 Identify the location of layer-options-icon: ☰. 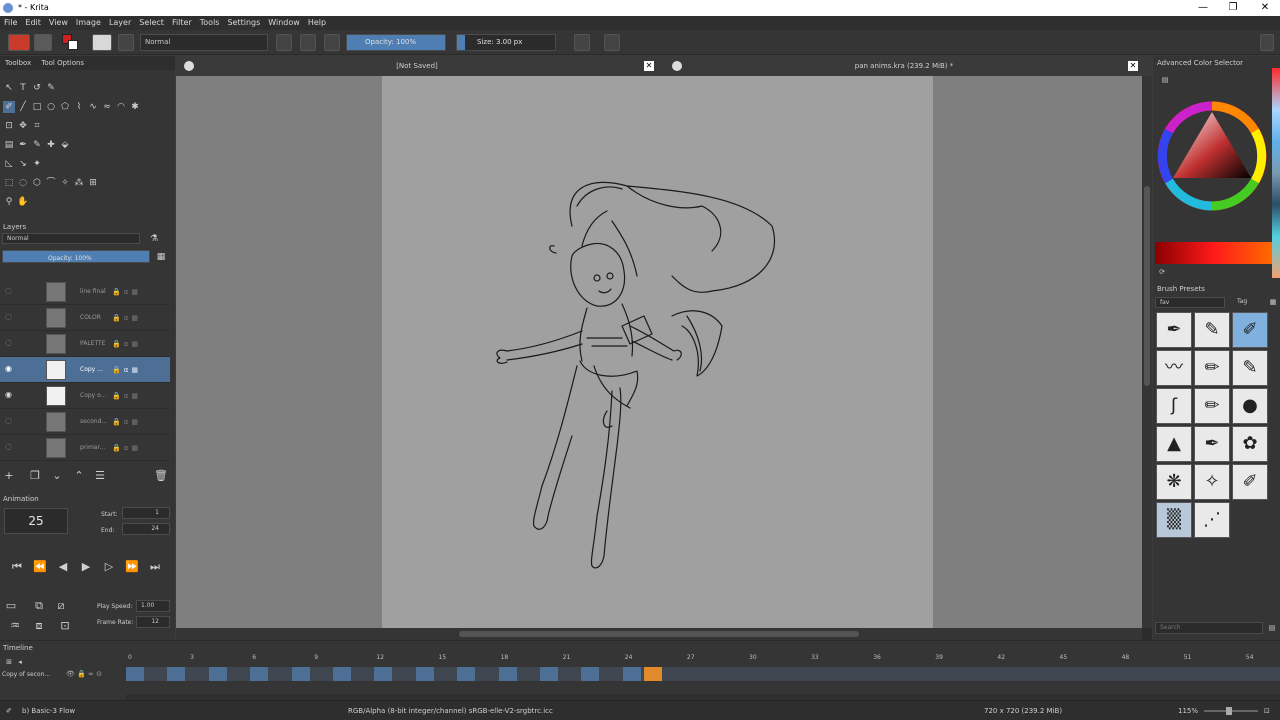
(100, 476).